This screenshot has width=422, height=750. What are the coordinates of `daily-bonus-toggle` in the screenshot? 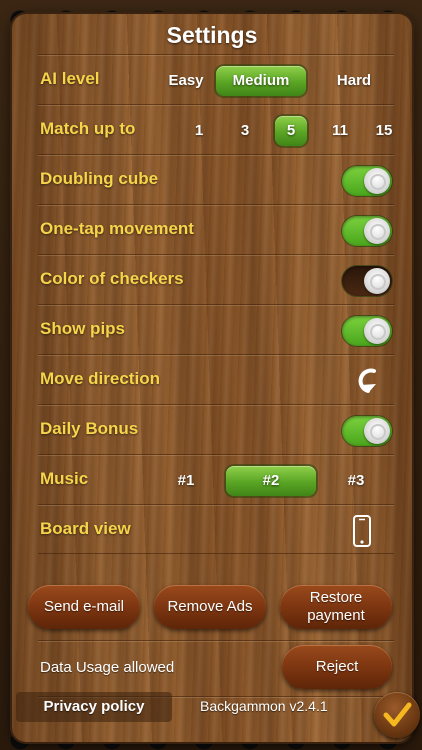 It's located at (367, 431).